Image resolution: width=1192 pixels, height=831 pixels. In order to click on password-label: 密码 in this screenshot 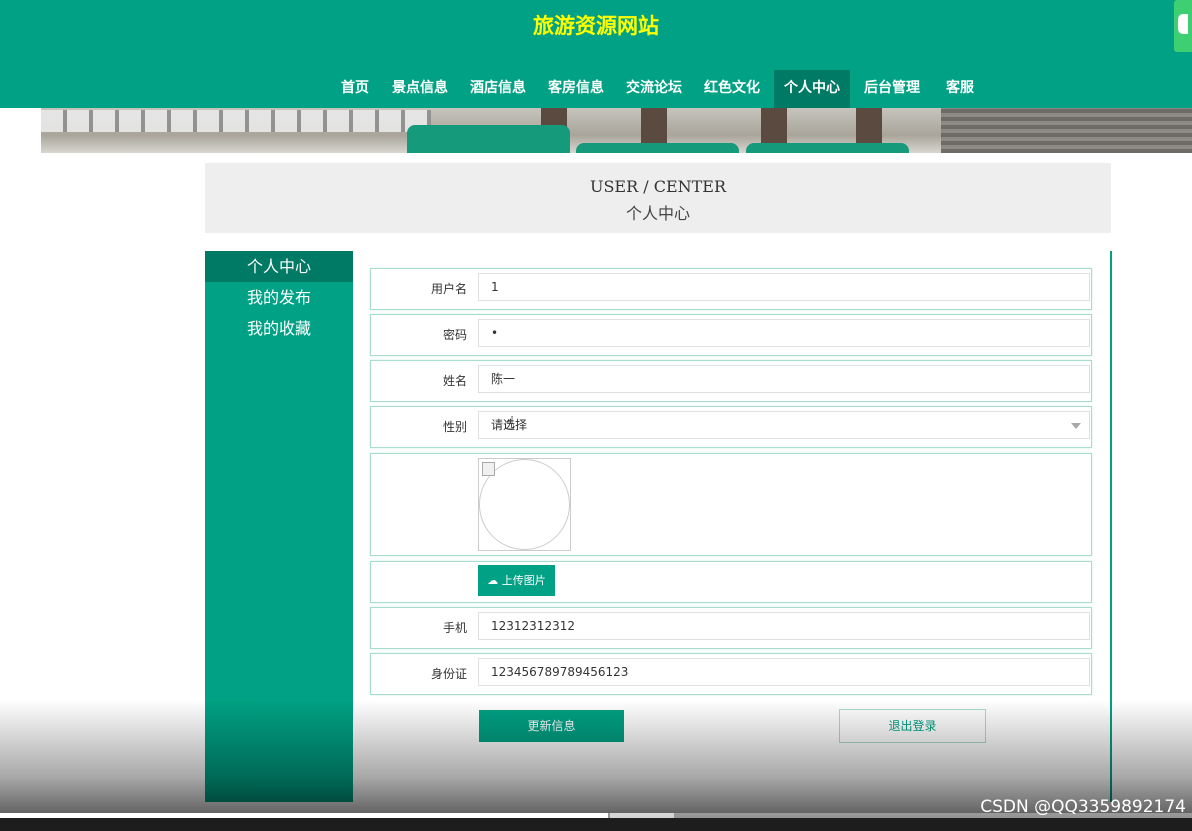, I will do `click(454, 335)`.